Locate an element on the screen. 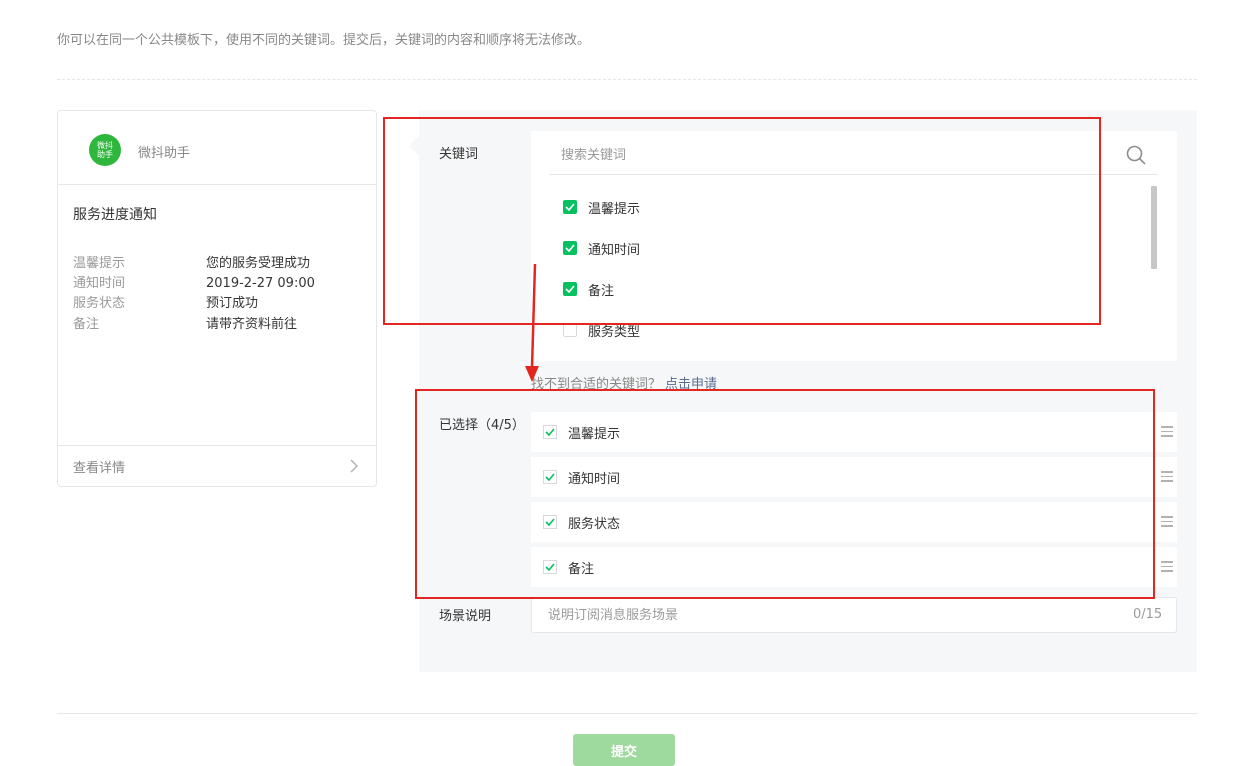 This screenshot has height=766, width=1234. keyword-option-label: 备注 is located at coordinates (601, 291).